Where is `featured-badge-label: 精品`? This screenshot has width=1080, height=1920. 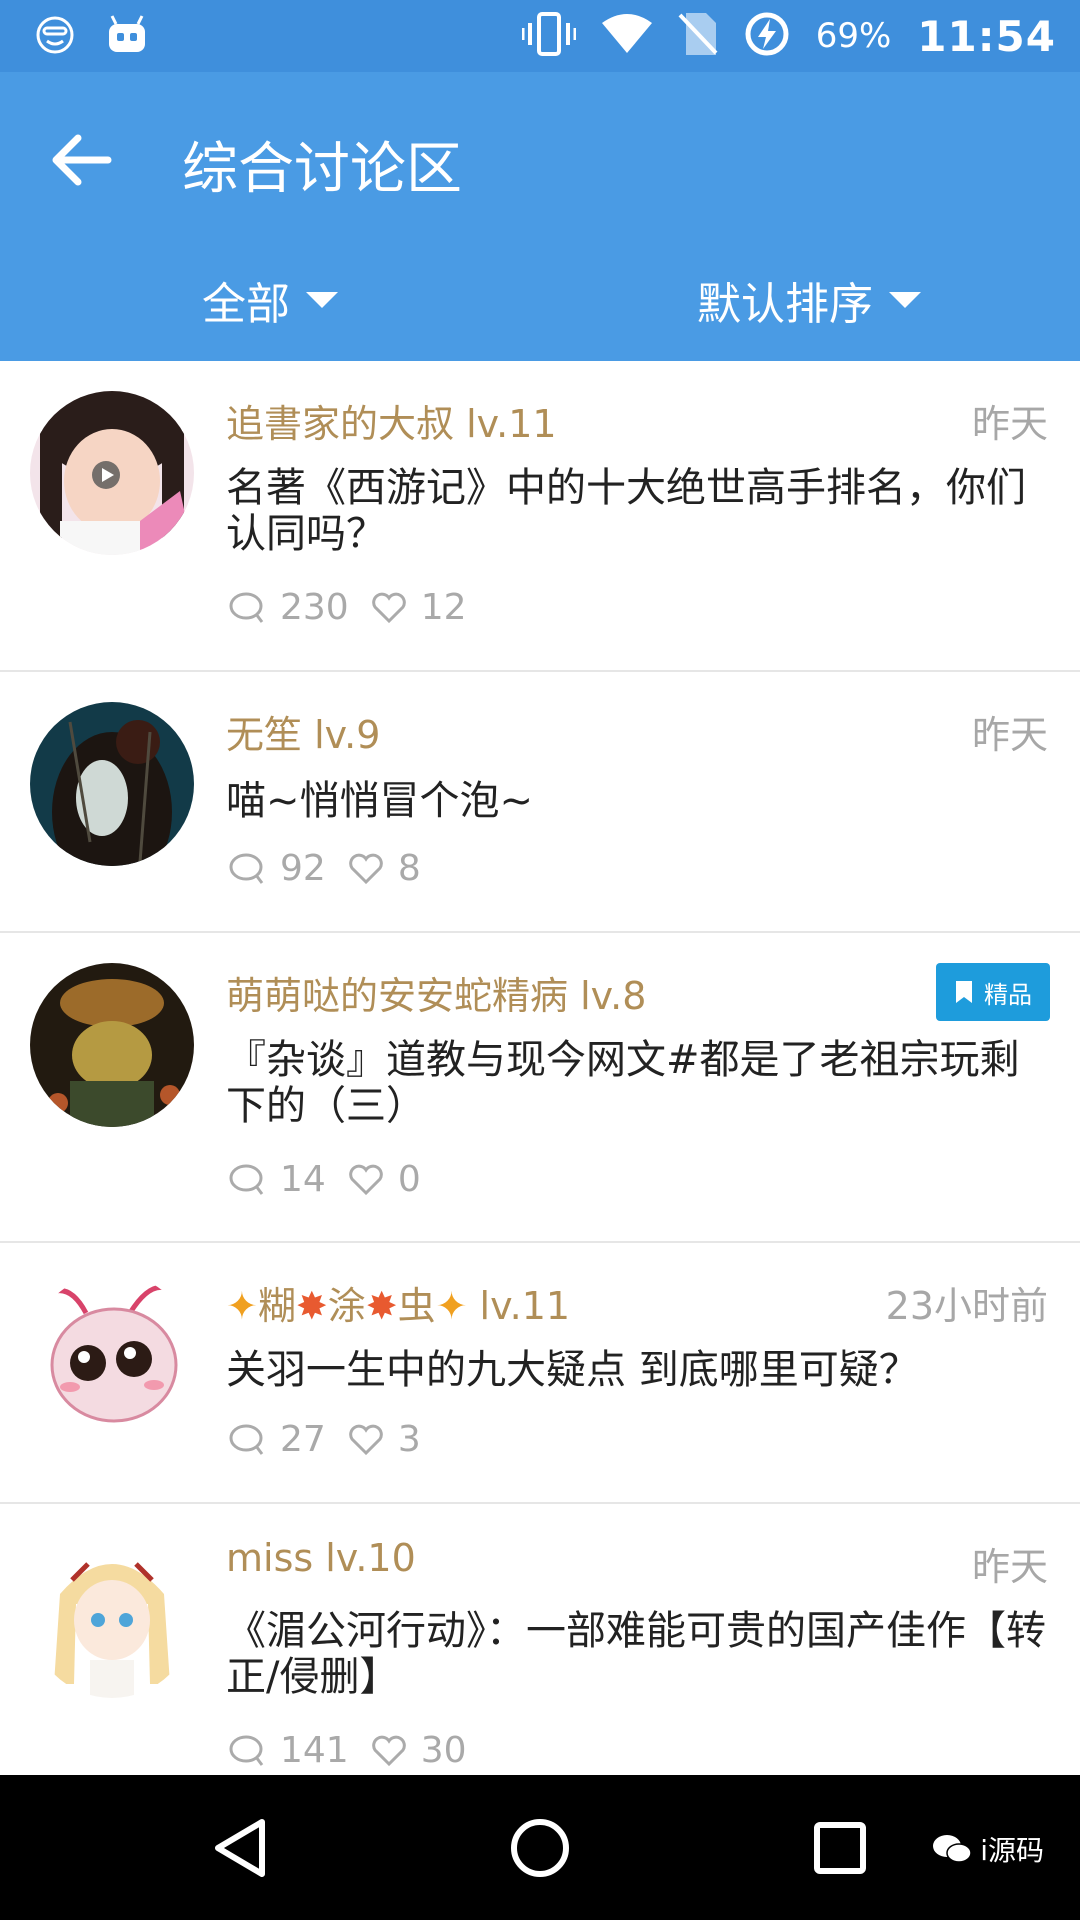 featured-badge-label: 精品 is located at coordinates (1008, 994).